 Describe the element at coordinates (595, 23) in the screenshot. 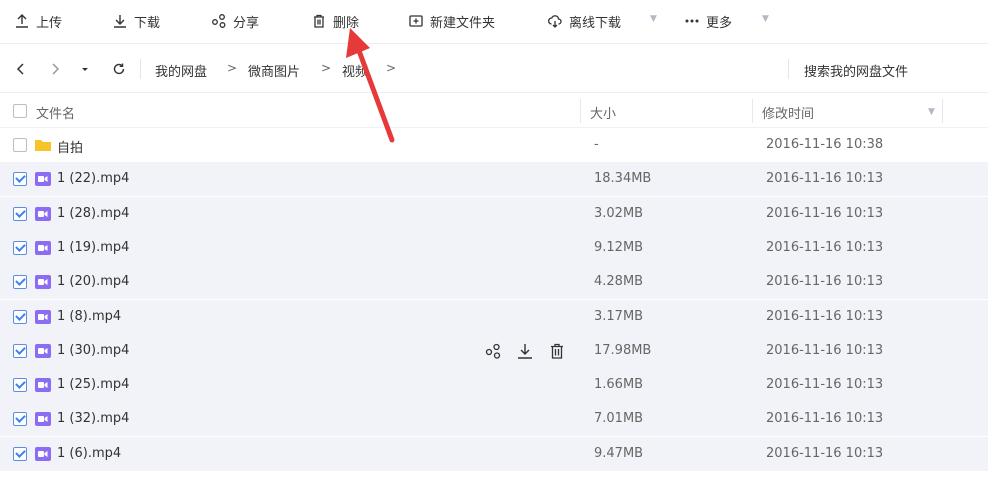

I see `offline-download-label: 离线下载` at that location.